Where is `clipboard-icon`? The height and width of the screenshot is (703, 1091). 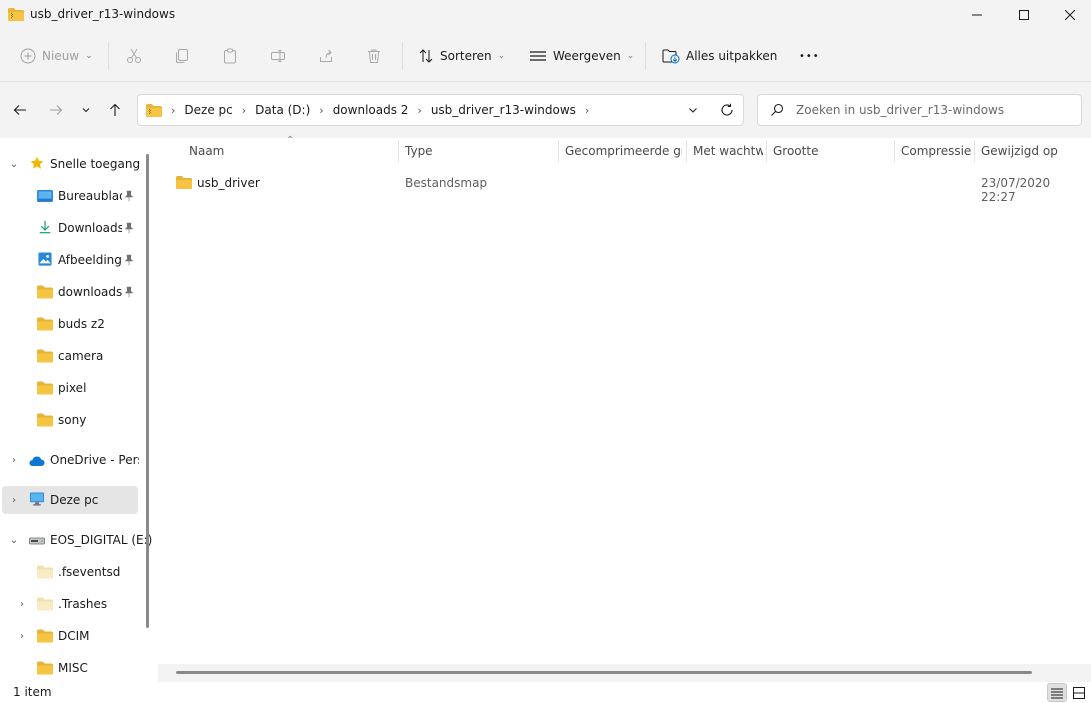 clipboard-icon is located at coordinates (230, 56).